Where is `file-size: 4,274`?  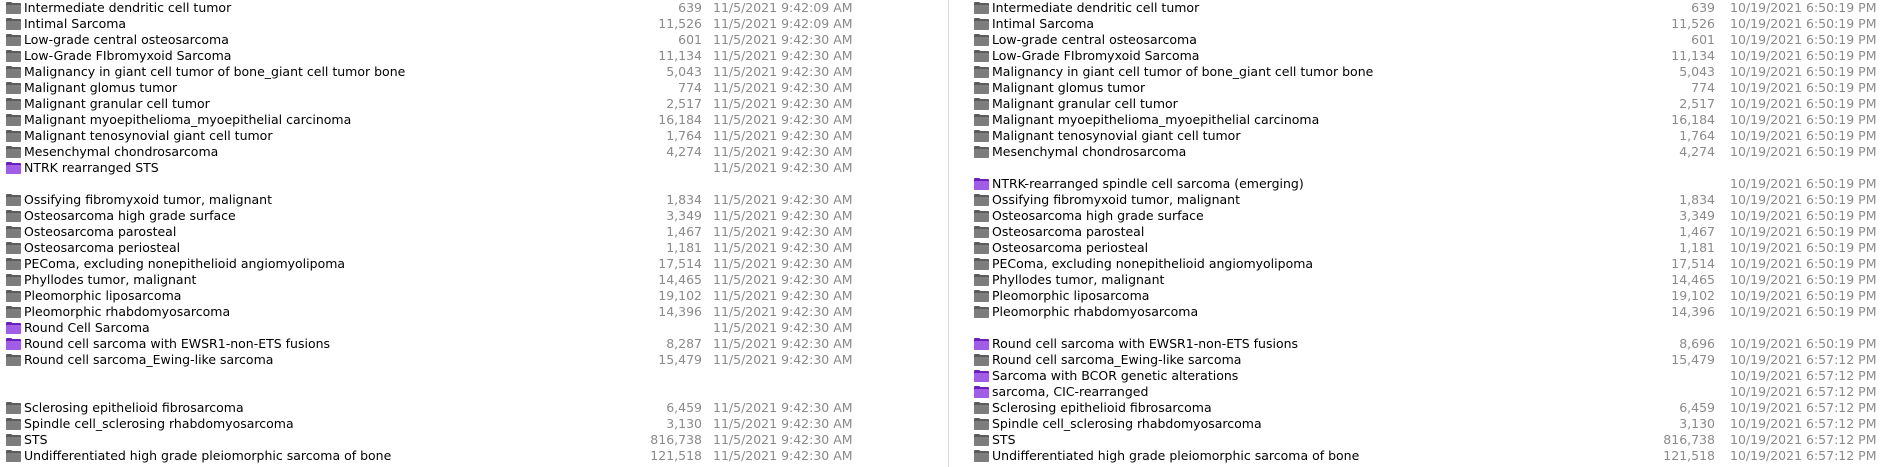 file-size: 4,274 is located at coordinates (684, 151).